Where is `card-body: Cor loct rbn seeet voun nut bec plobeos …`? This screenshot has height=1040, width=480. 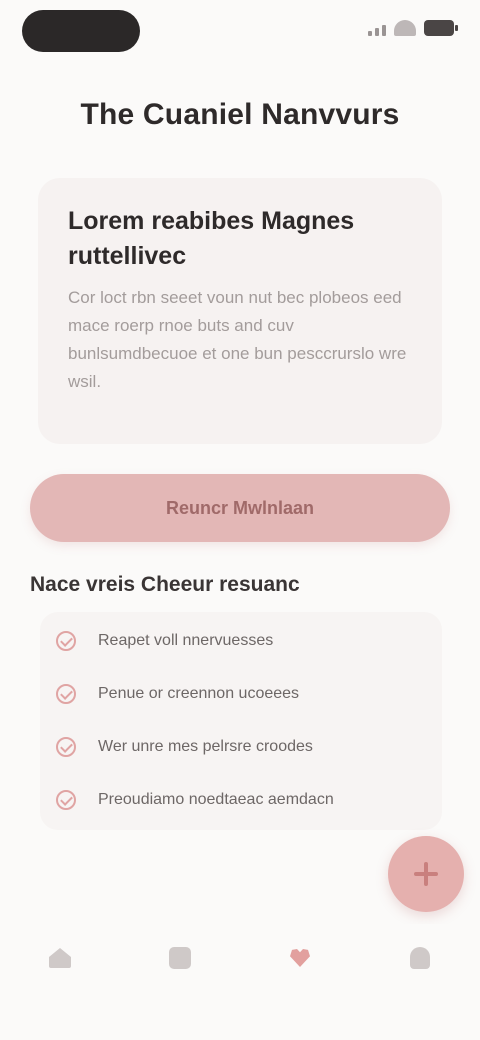
card-body: Cor loct rbn seeet voun nut bec plobeos … is located at coordinates (237, 339).